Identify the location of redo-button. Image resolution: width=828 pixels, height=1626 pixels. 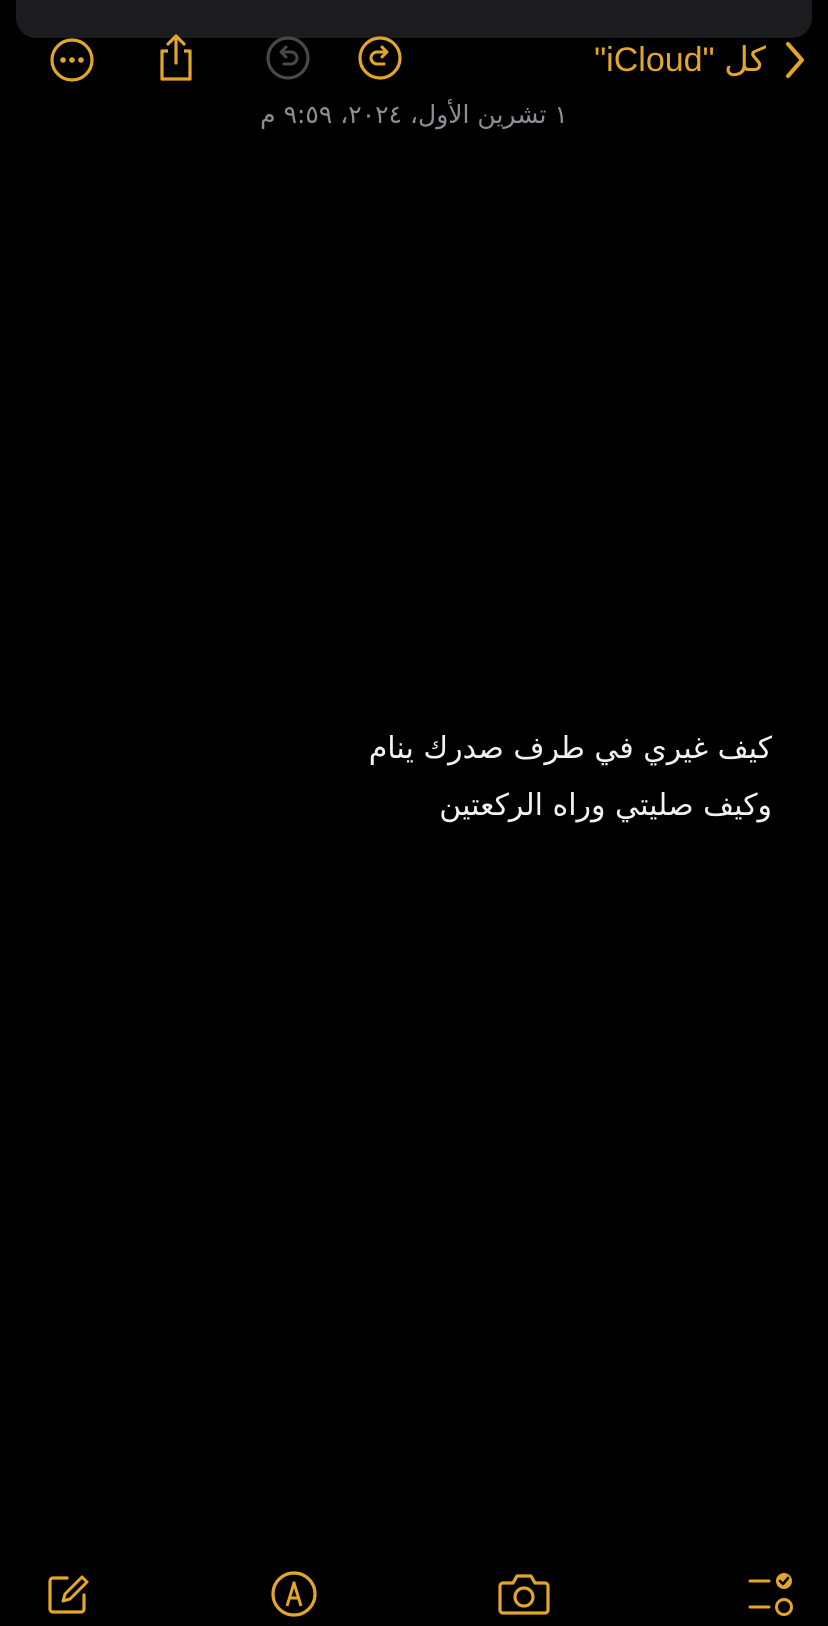
(380, 58).